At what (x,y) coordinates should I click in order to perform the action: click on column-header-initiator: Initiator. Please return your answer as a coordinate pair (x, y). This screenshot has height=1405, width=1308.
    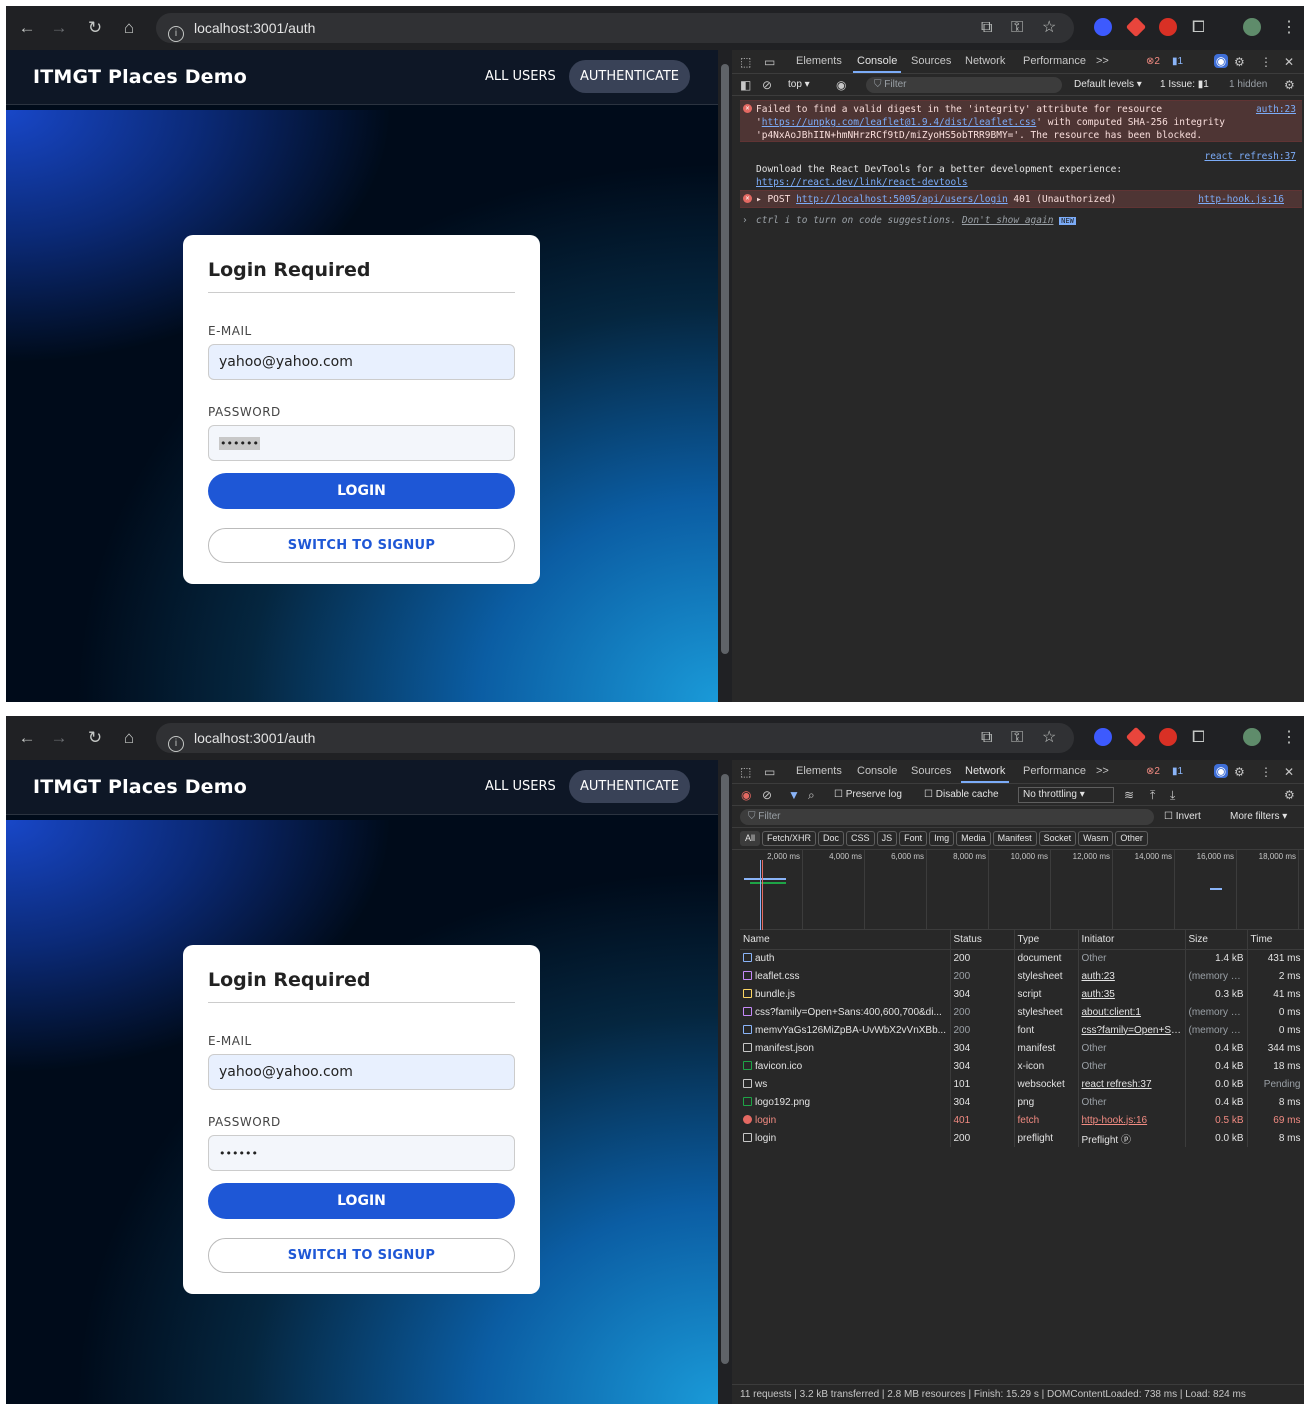
    Looking at the image, I should click on (1132, 940).